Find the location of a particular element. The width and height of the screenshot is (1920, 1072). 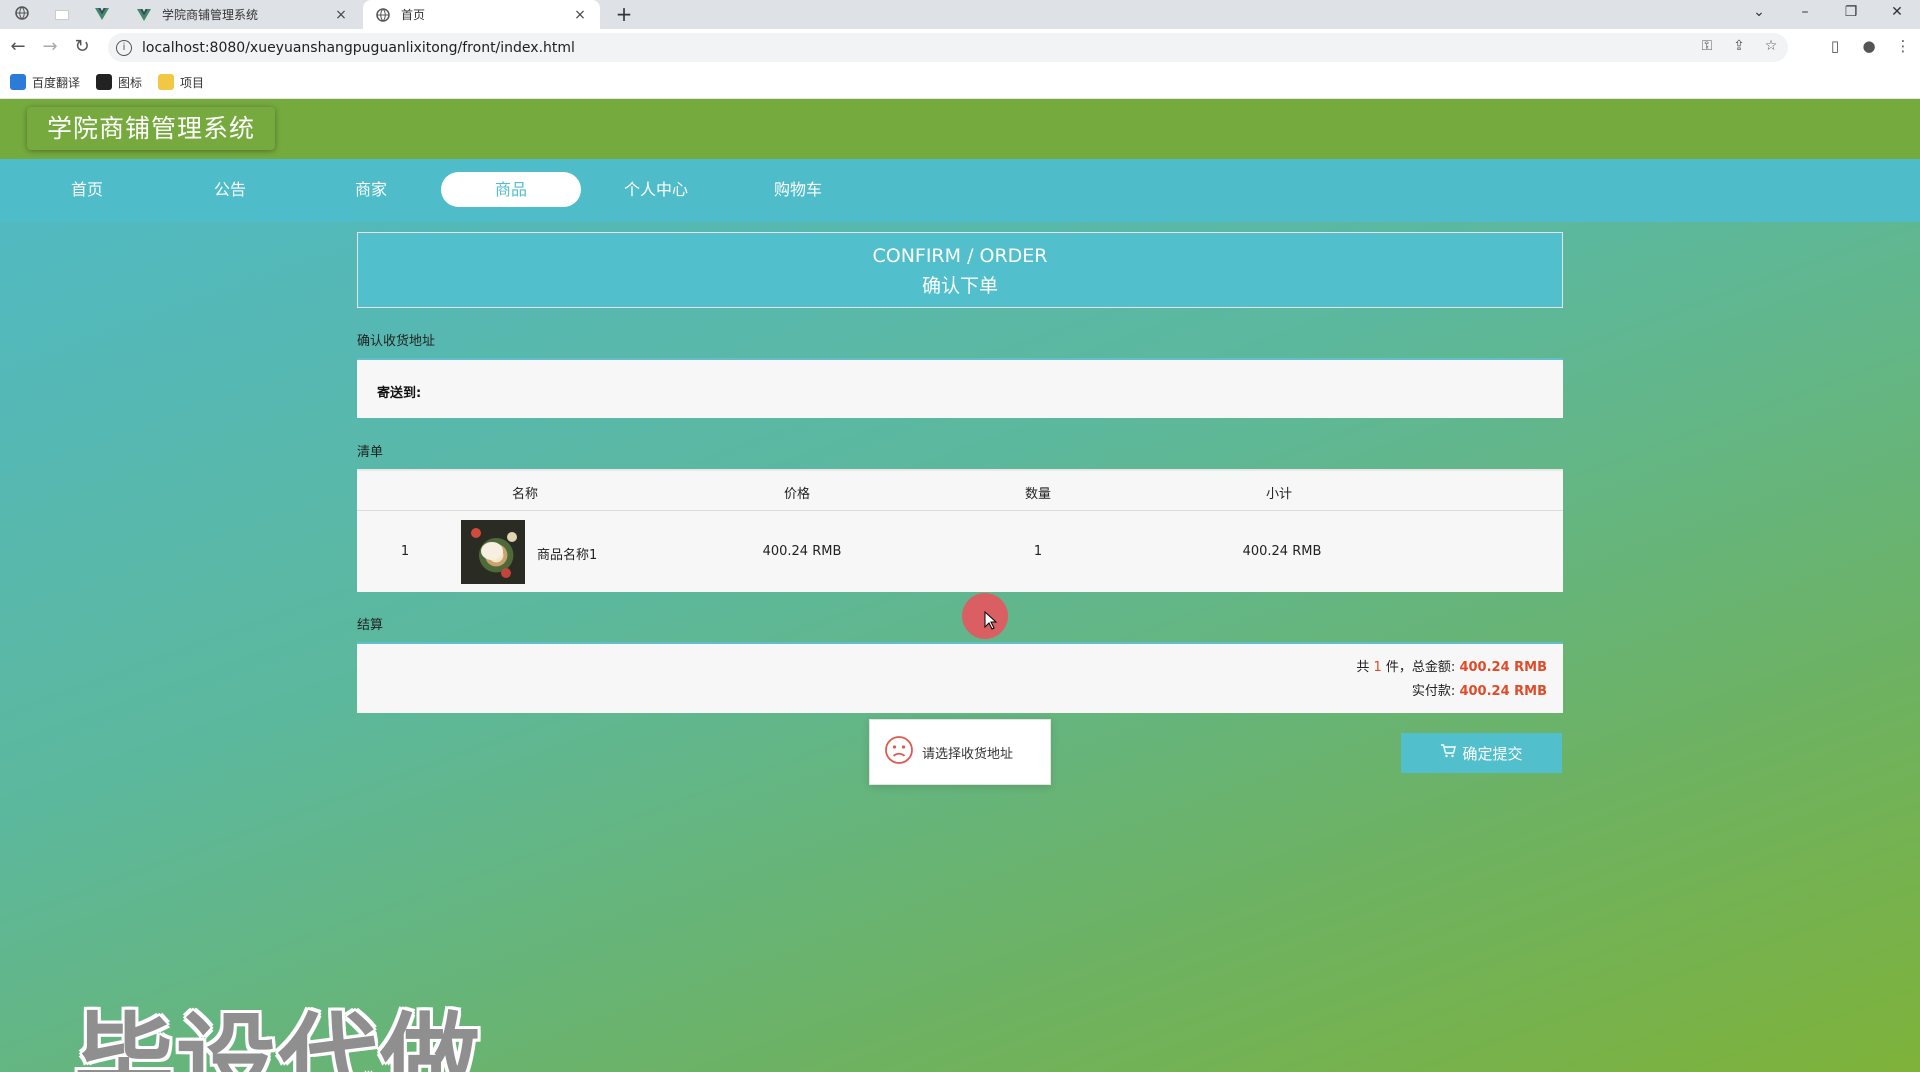

nav-products: 商品 is located at coordinates (511, 189).